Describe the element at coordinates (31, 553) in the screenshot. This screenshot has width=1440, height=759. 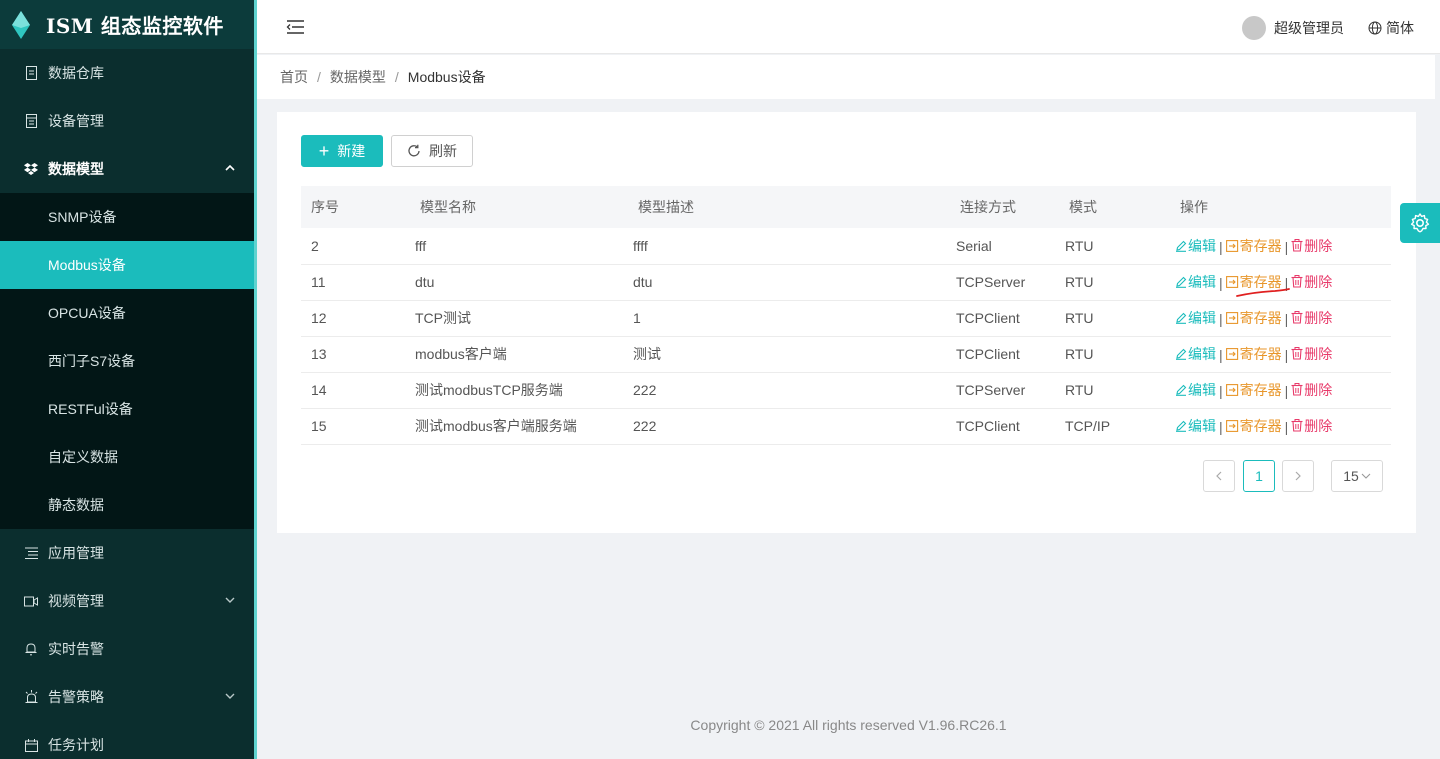
I see `list-icon` at that location.